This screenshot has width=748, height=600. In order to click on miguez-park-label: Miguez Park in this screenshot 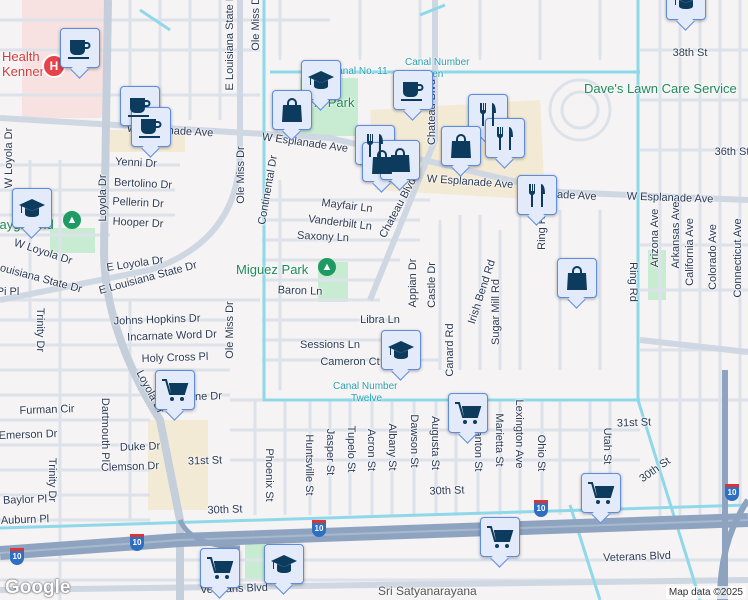, I will do `click(272, 269)`.